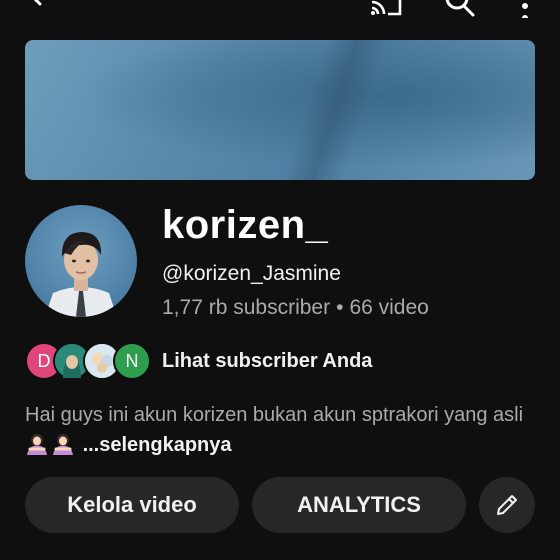 This screenshot has width=560, height=560. Describe the element at coordinates (280, 11) in the screenshot. I see `top-app-bar` at that location.